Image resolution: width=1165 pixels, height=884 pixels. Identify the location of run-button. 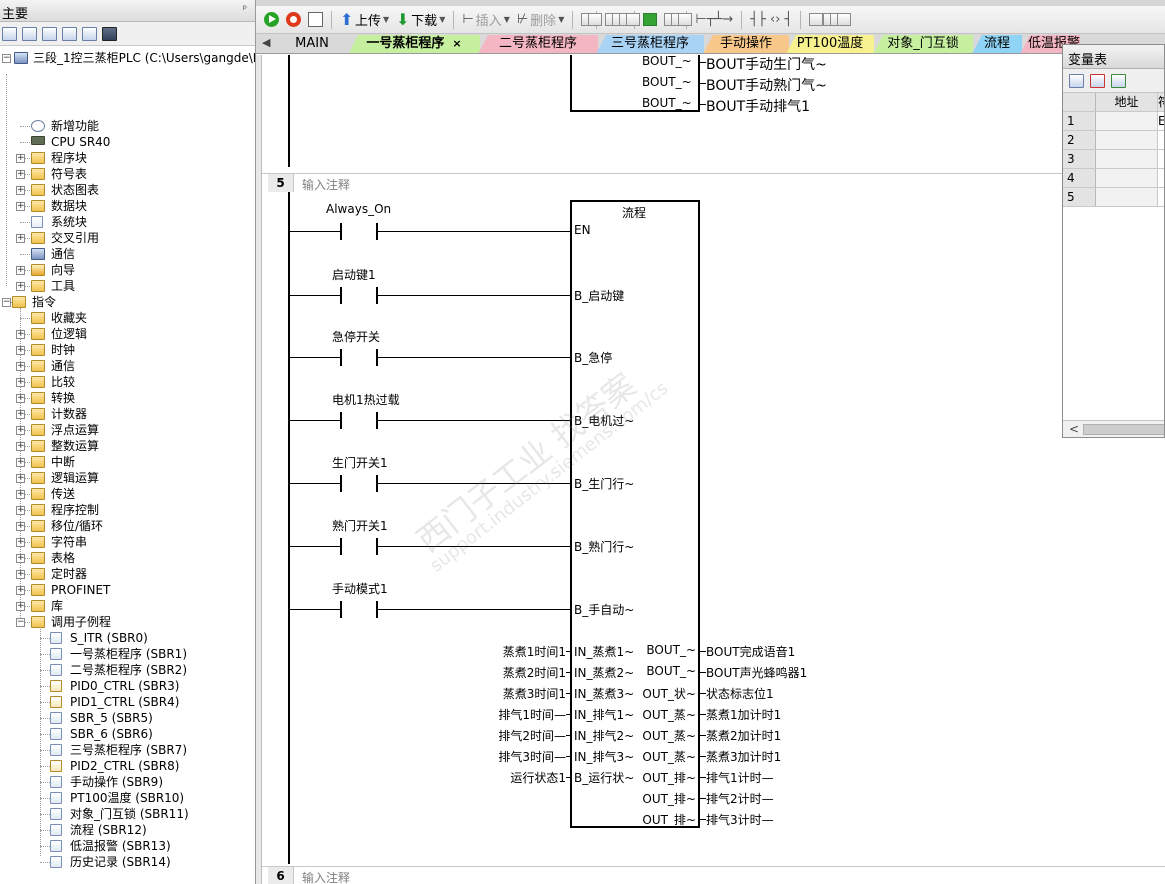
(271, 20).